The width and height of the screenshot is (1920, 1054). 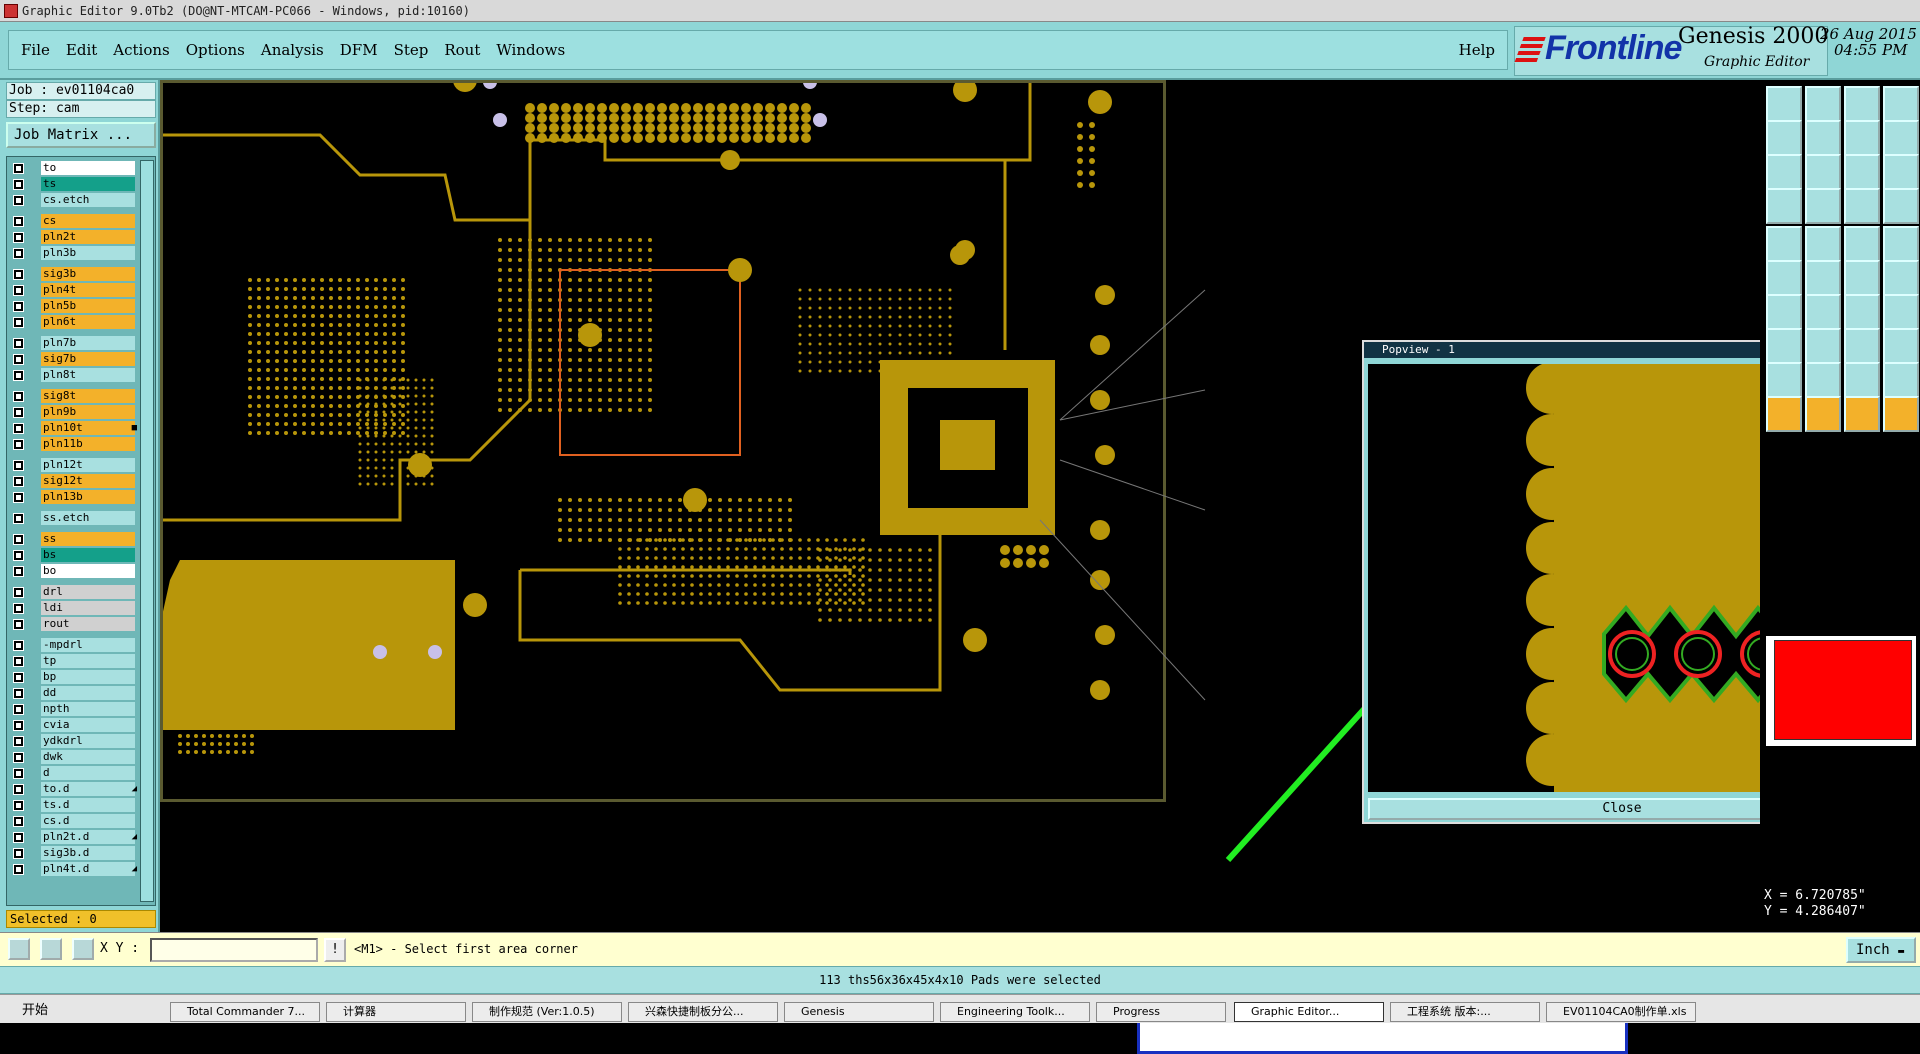 I want to click on layer-display-icon, so click(x=1784, y=206).